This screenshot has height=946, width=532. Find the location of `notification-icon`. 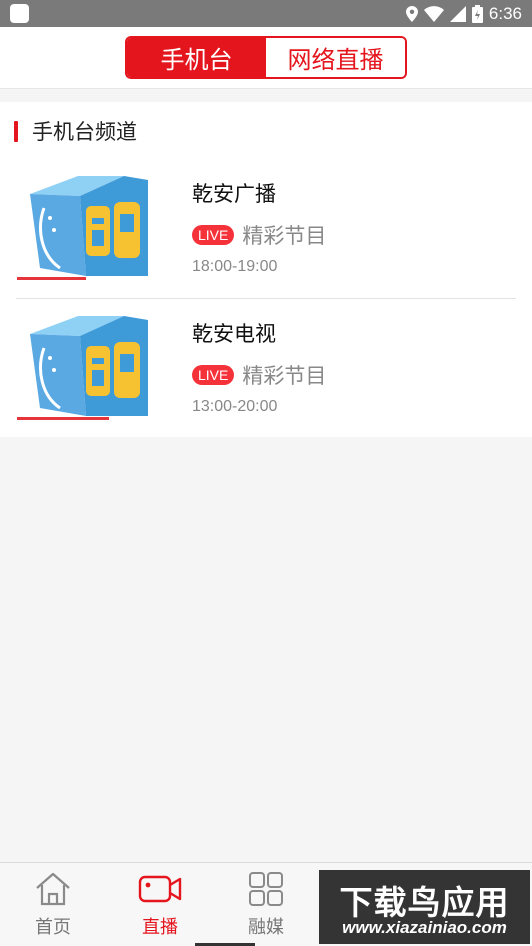

notification-icon is located at coordinates (19, 13).